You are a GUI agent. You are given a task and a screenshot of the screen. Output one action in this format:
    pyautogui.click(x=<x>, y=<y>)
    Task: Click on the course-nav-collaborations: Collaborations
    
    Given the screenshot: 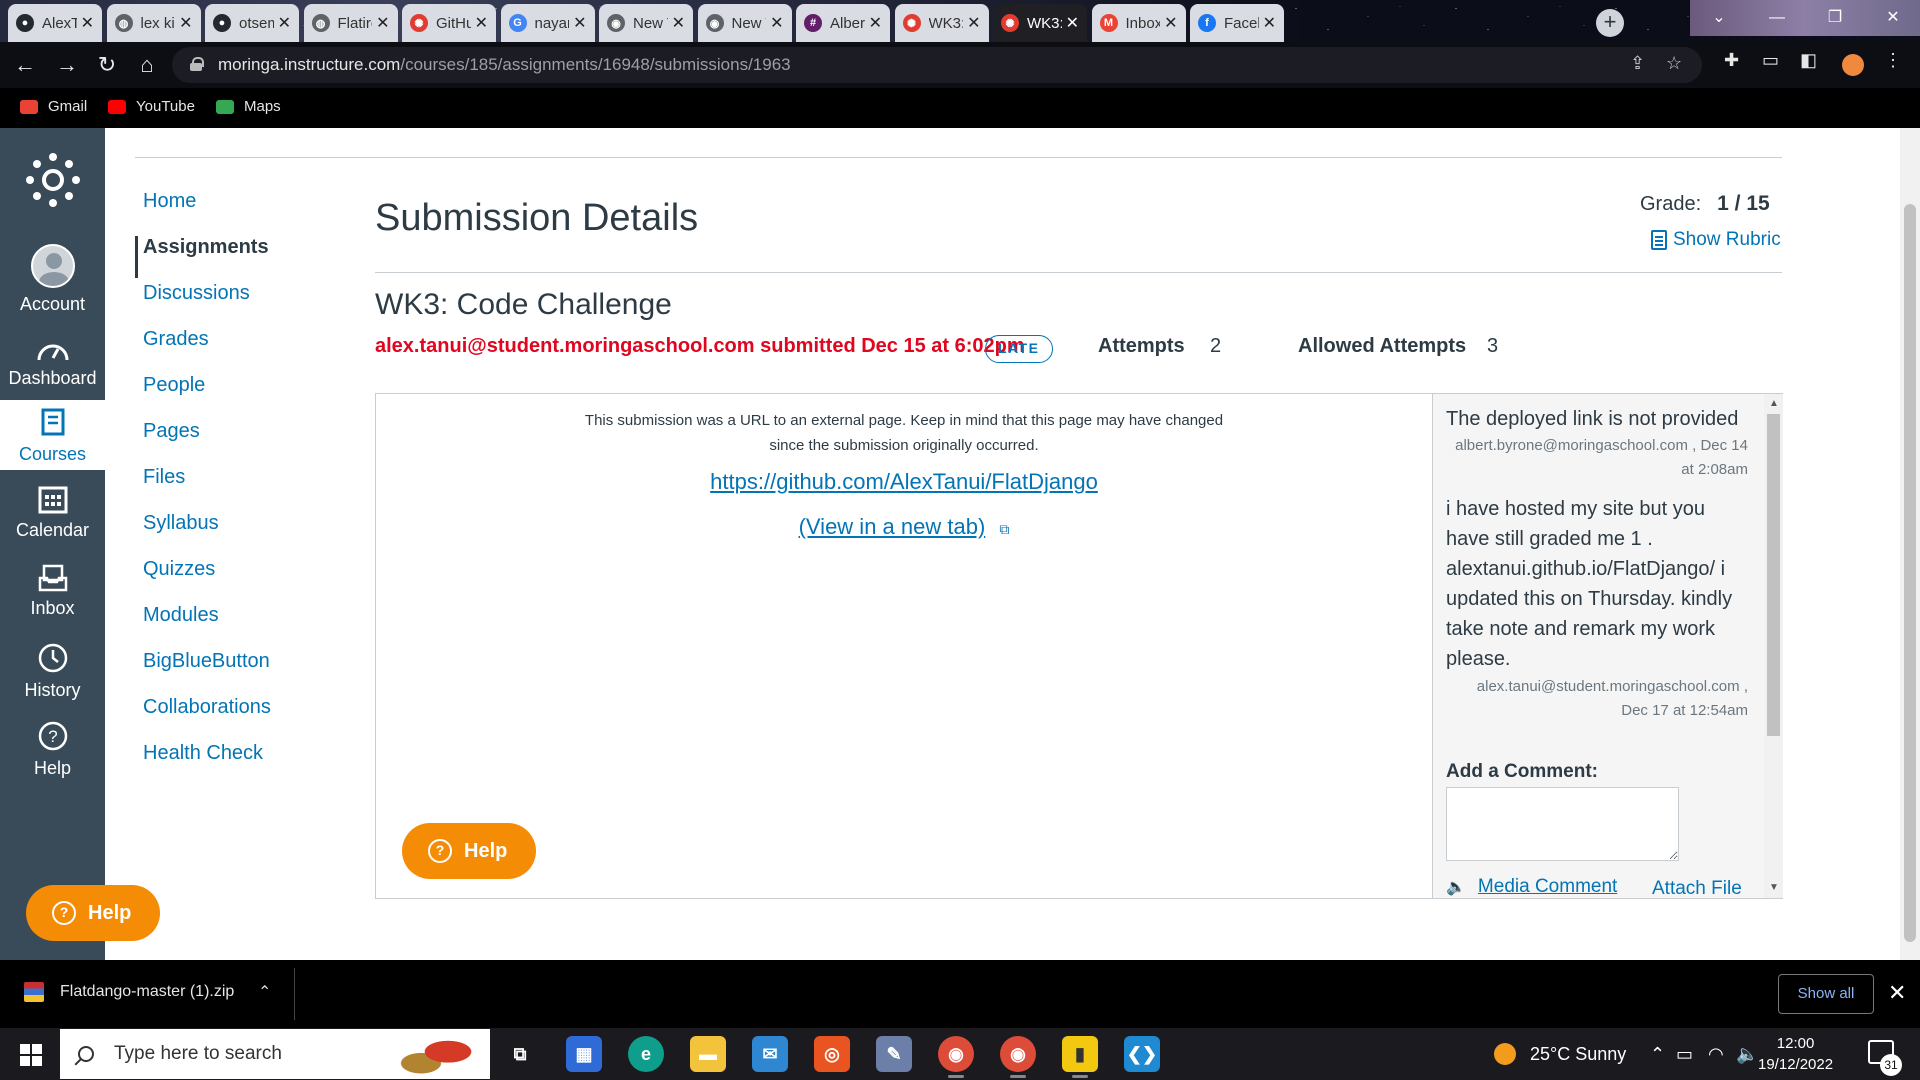 What is the action you would take?
    pyautogui.click(x=207, y=707)
    